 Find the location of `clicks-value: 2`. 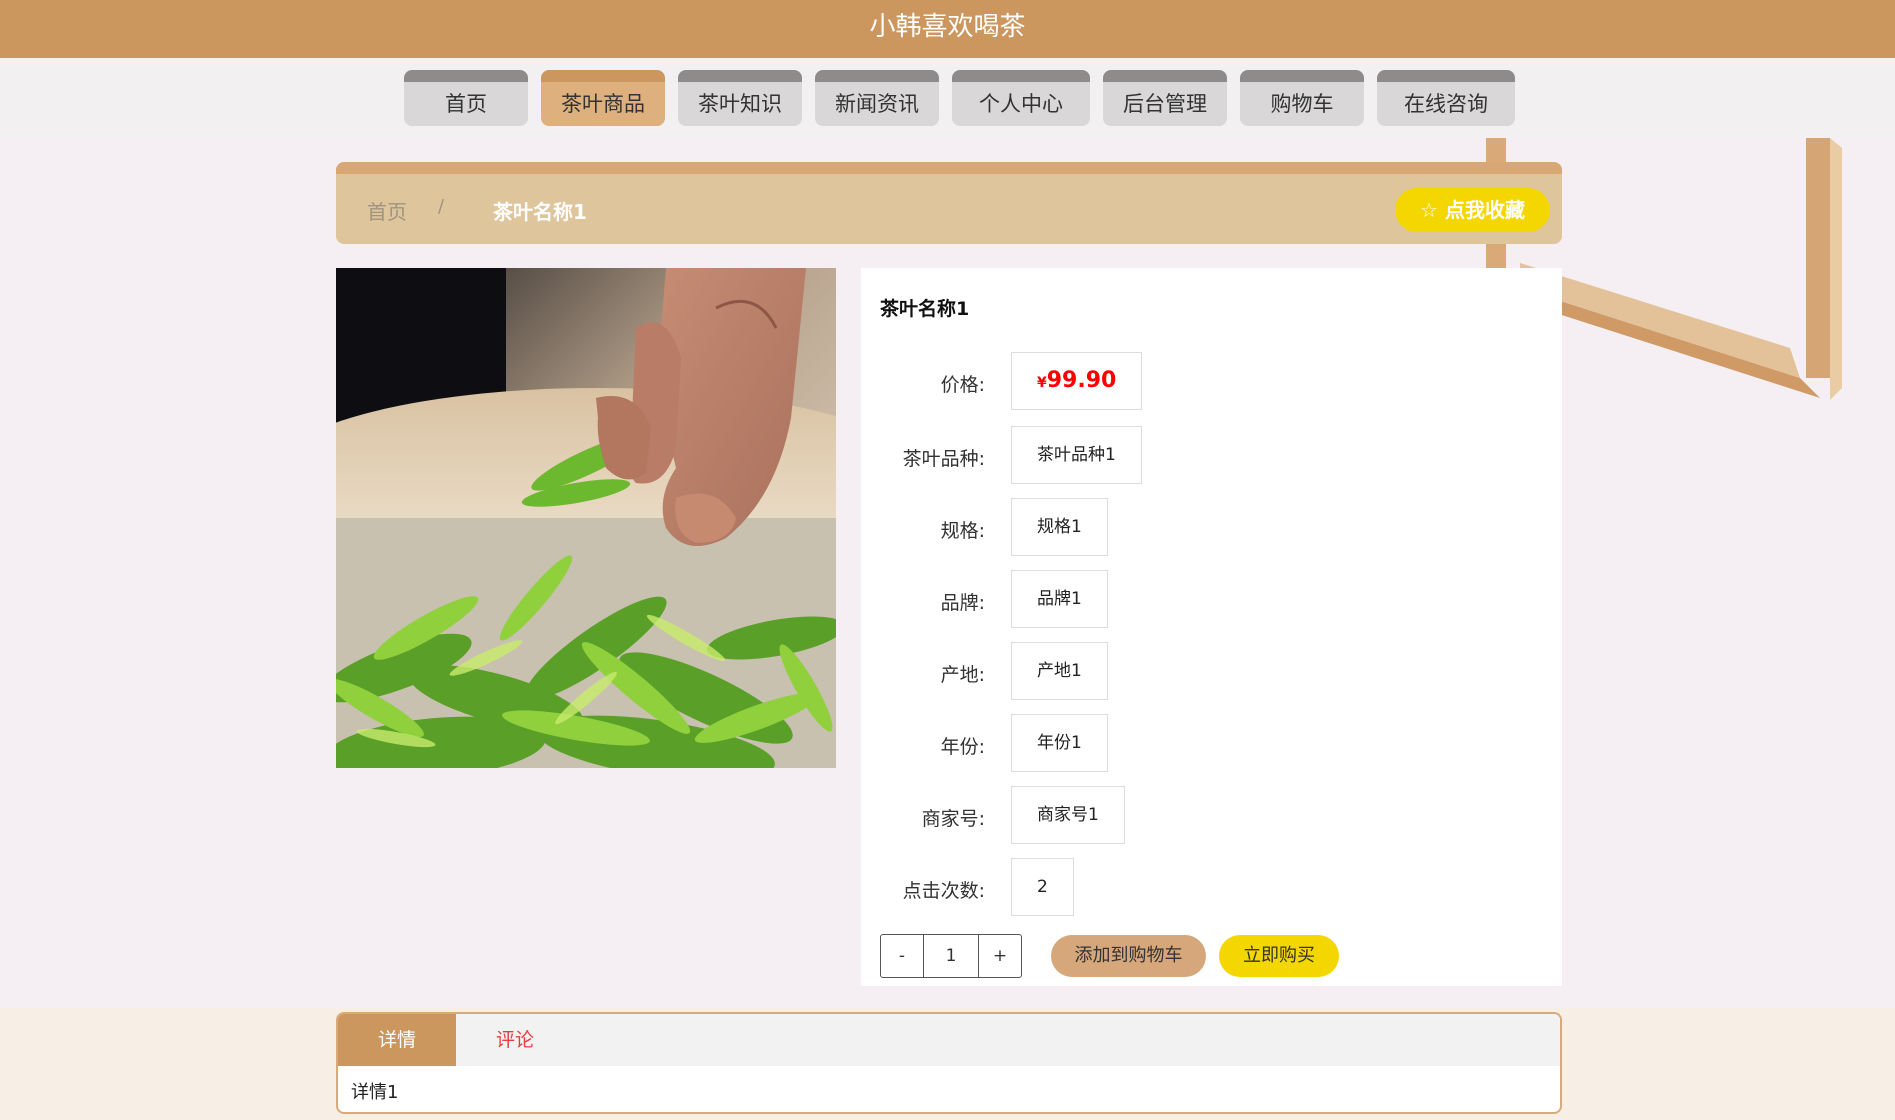

clicks-value: 2 is located at coordinates (1042, 887).